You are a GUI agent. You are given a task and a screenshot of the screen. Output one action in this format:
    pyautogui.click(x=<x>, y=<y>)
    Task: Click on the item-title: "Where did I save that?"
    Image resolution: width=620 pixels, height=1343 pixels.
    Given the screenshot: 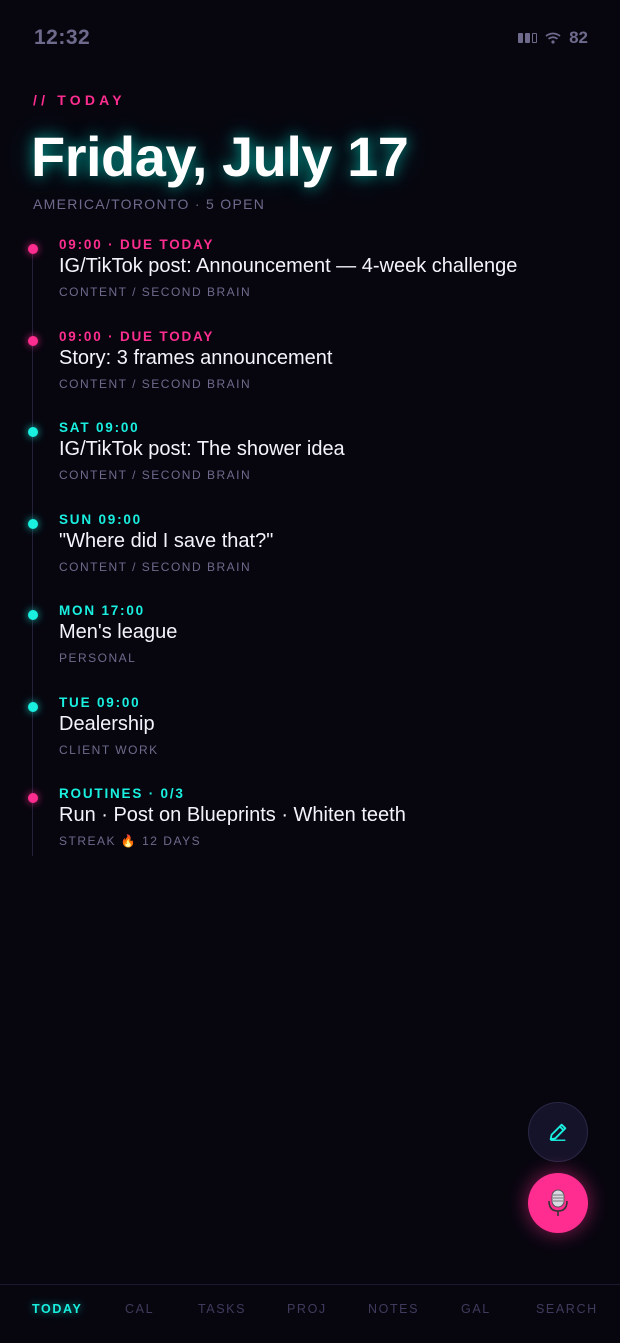 What is the action you would take?
    pyautogui.click(x=166, y=541)
    